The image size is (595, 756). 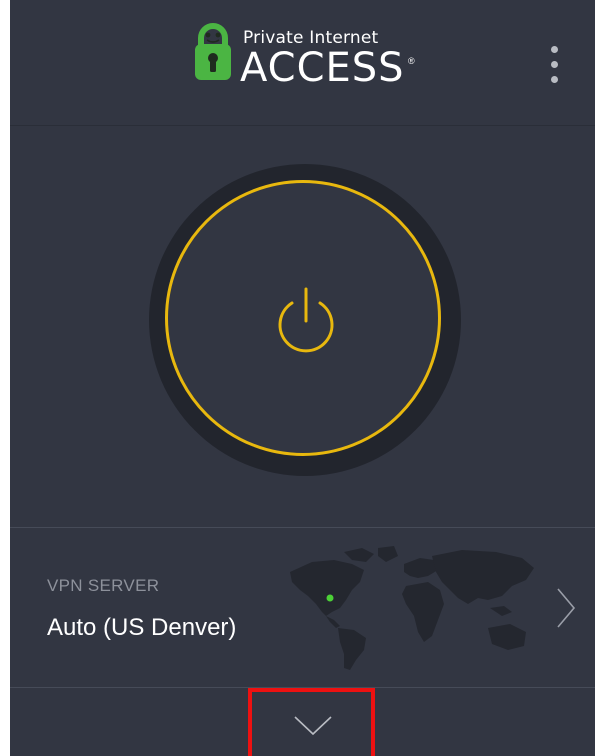 I want to click on power-icon, so click(x=306, y=320).